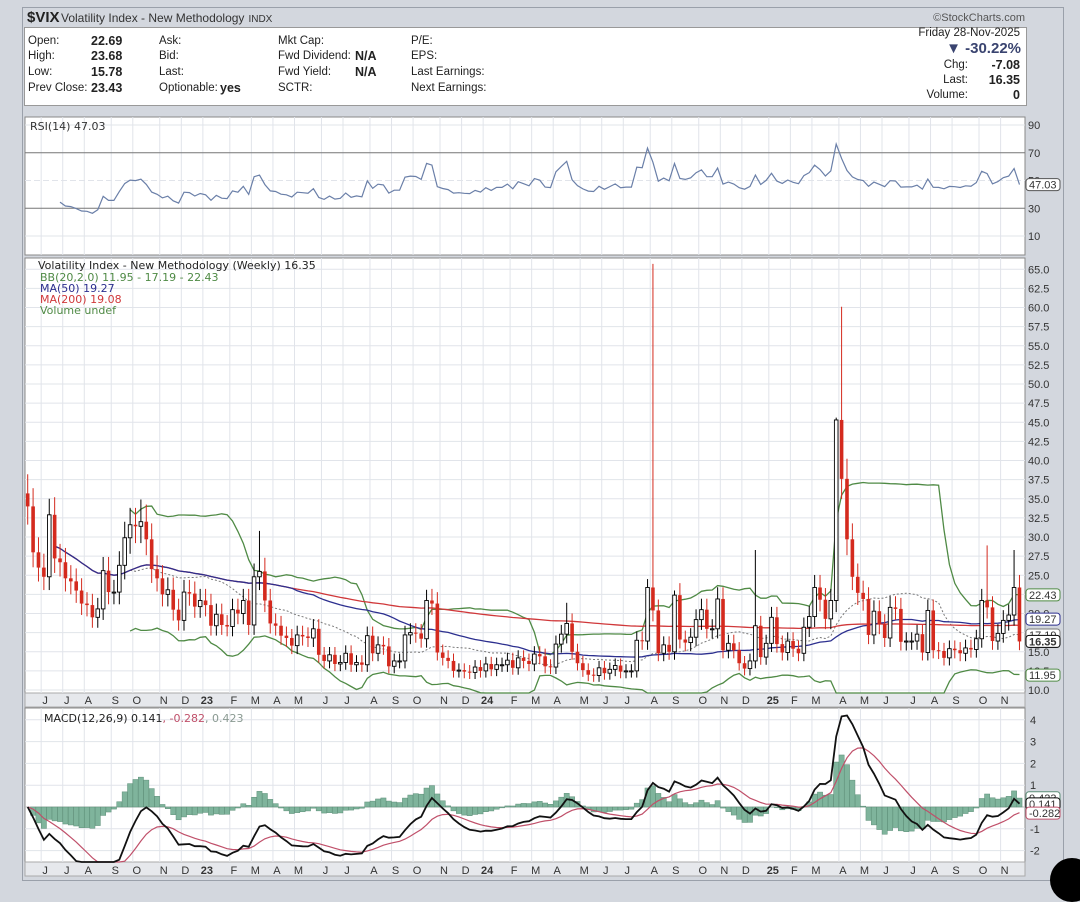 The height and width of the screenshot is (902, 1080). What do you see at coordinates (1035, 852) in the screenshot?
I see `macd-tick-label: -2` at bounding box center [1035, 852].